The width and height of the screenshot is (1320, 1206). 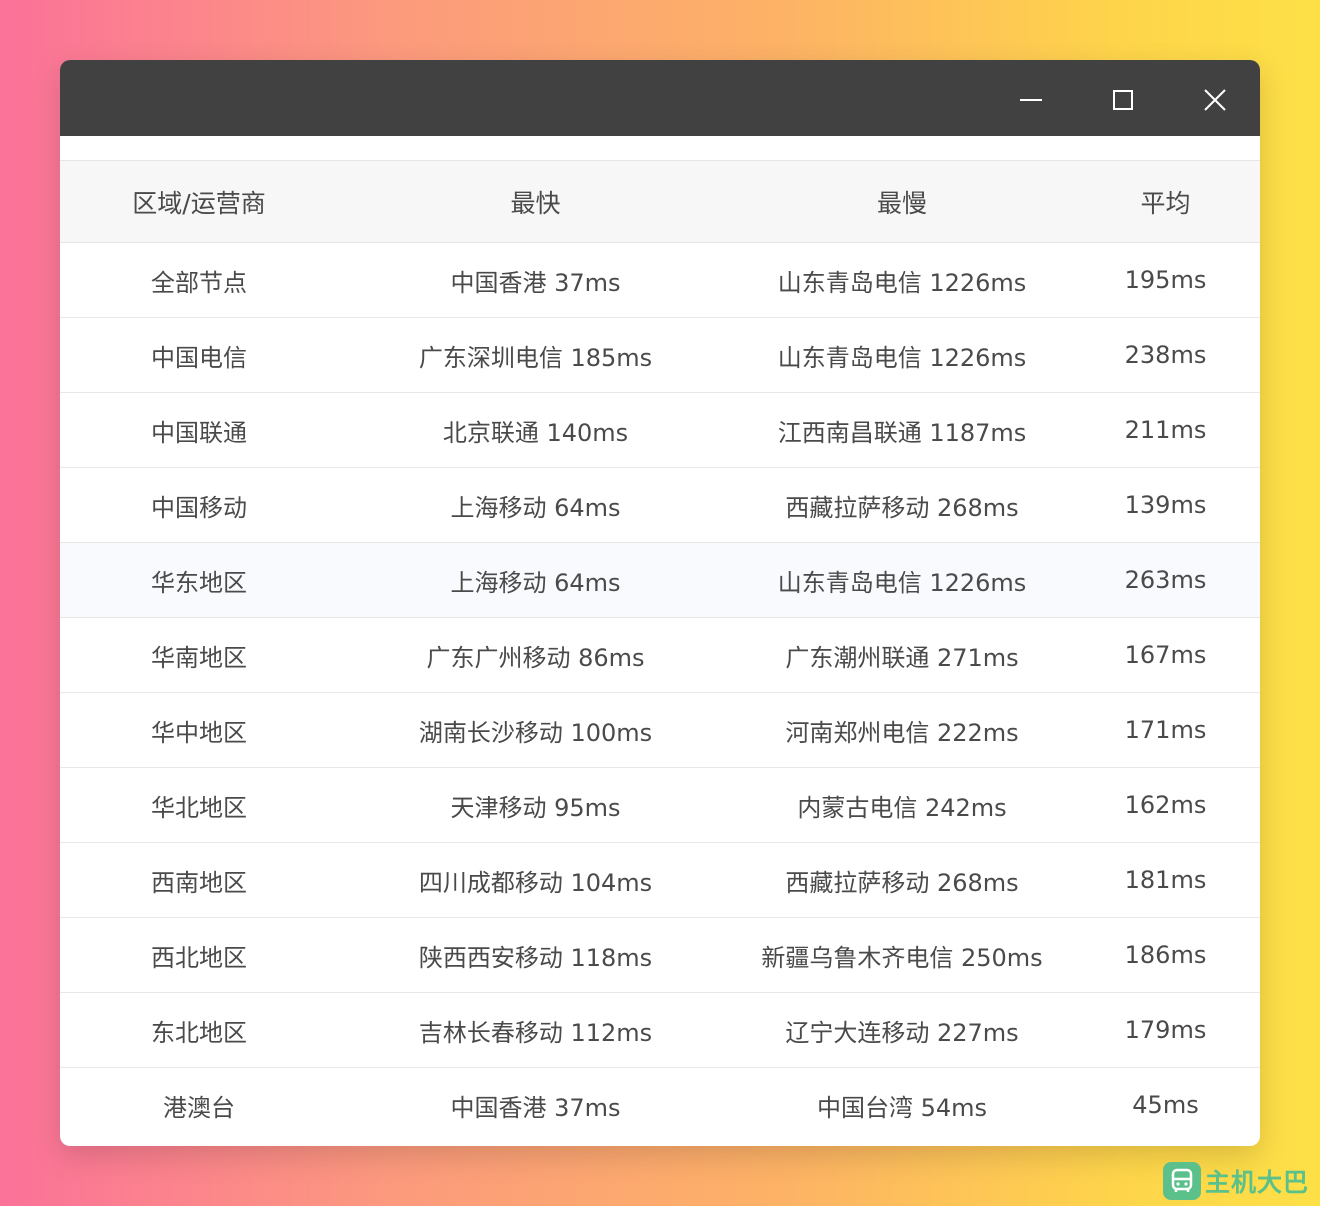 What do you see at coordinates (199, 880) in the screenshot?
I see `cell-region: 西南地区` at bounding box center [199, 880].